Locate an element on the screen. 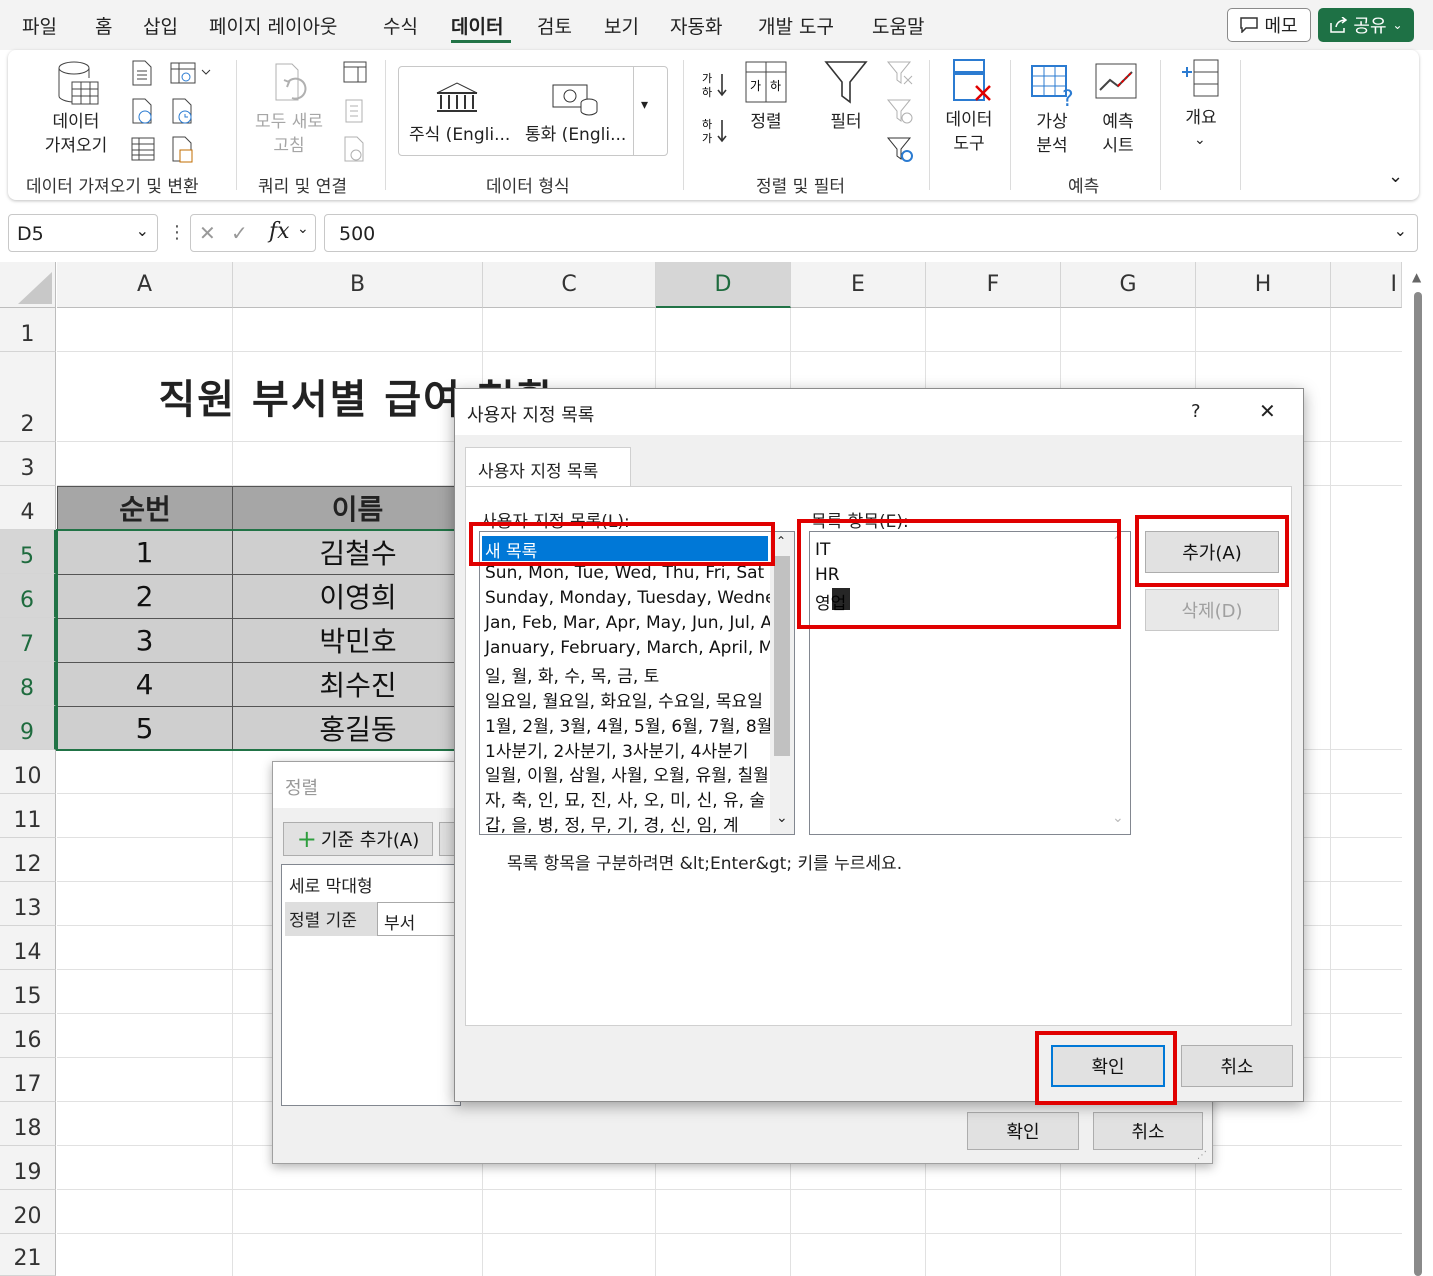 This screenshot has width=1433, height=1276. group-get-transform-label: 데이터 가져오기 및 변환 is located at coordinates (112, 187).